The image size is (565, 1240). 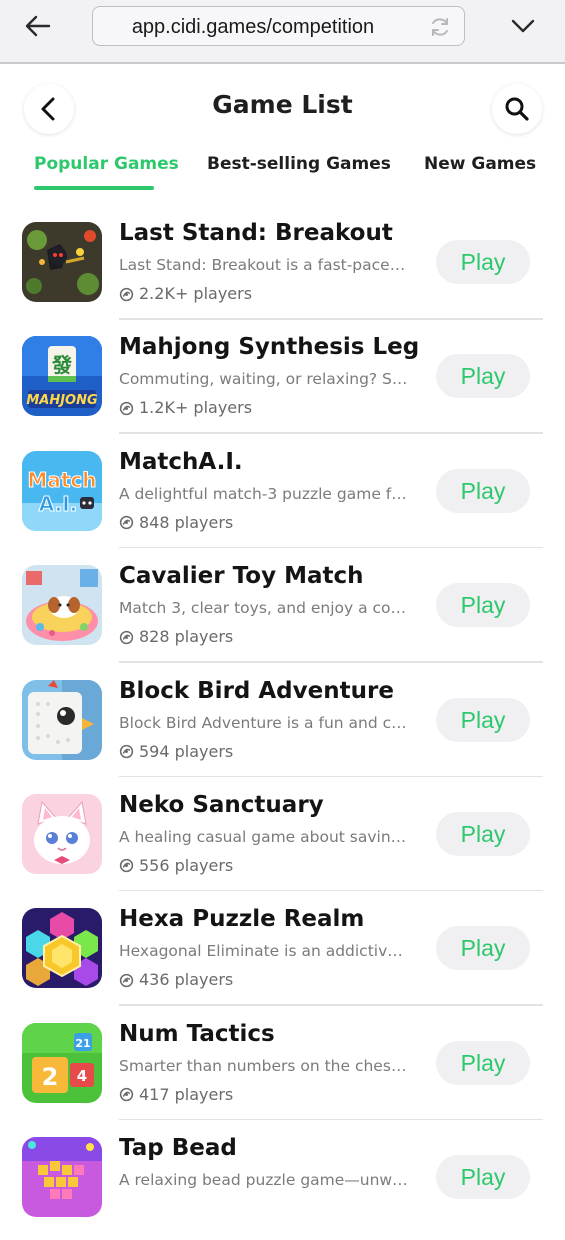 I want to click on player-count: 436 players, so click(x=176, y=980).